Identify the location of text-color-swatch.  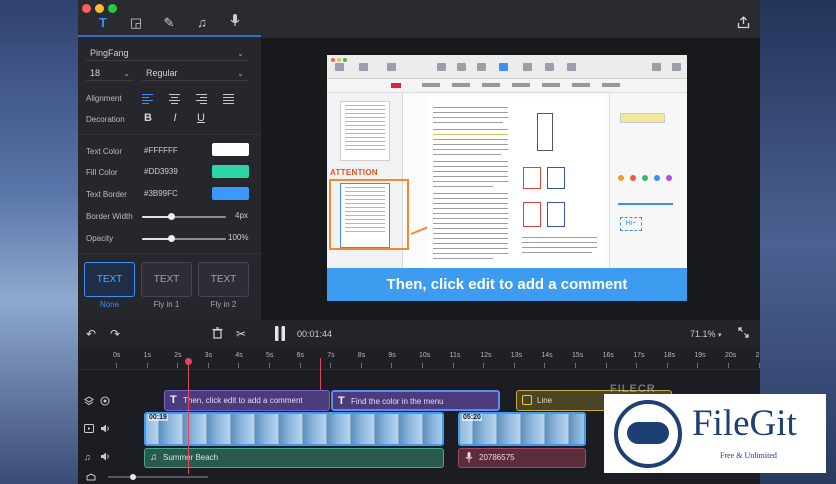
(230, 149).